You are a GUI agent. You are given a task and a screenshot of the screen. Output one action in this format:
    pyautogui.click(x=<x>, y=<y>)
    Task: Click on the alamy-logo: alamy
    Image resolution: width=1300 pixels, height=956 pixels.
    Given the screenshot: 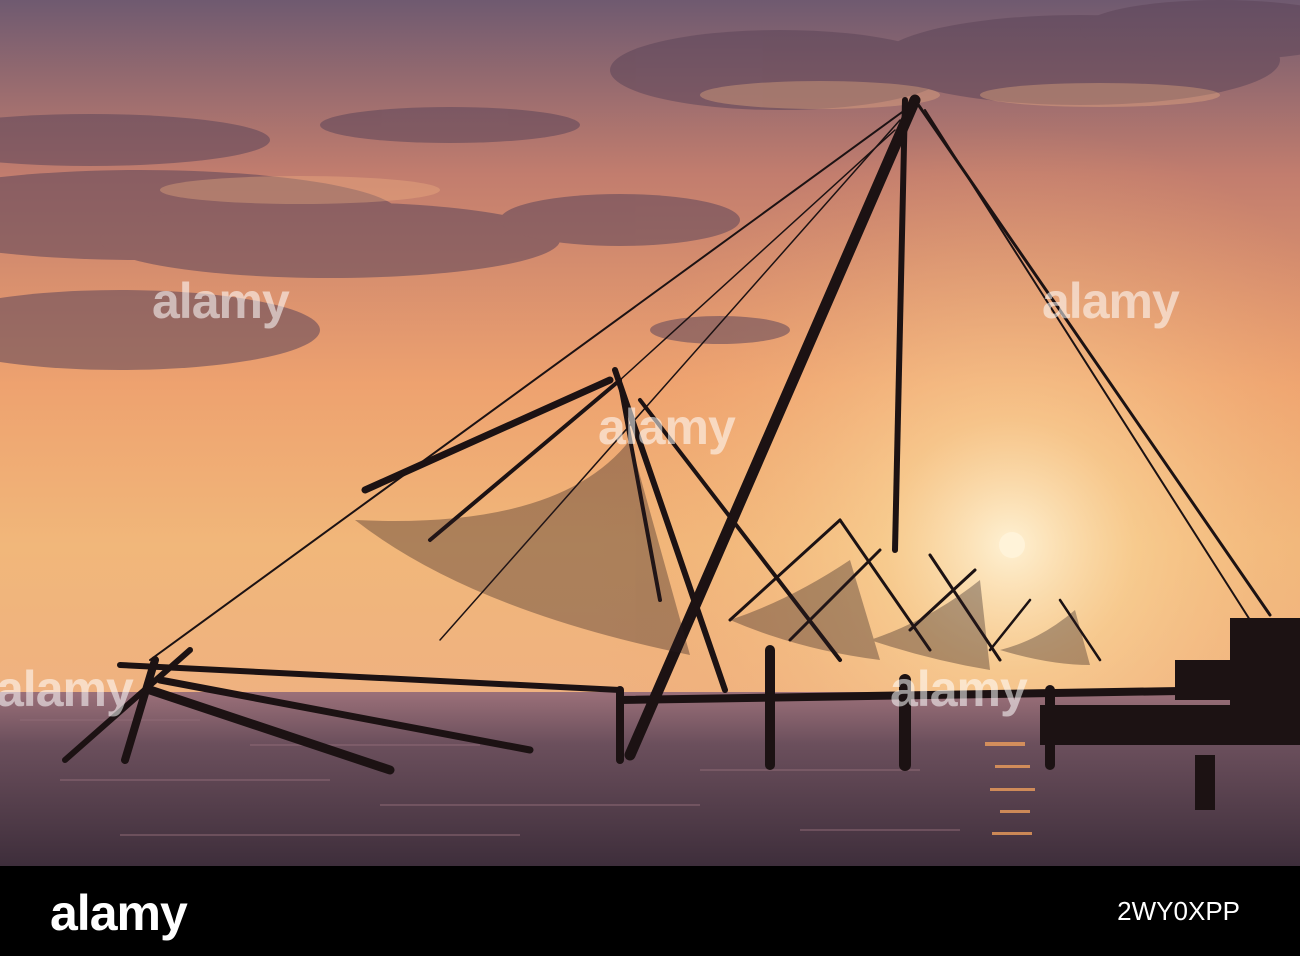 What is the action you would take?
    pyautogui.click(x=119, y=913)
    